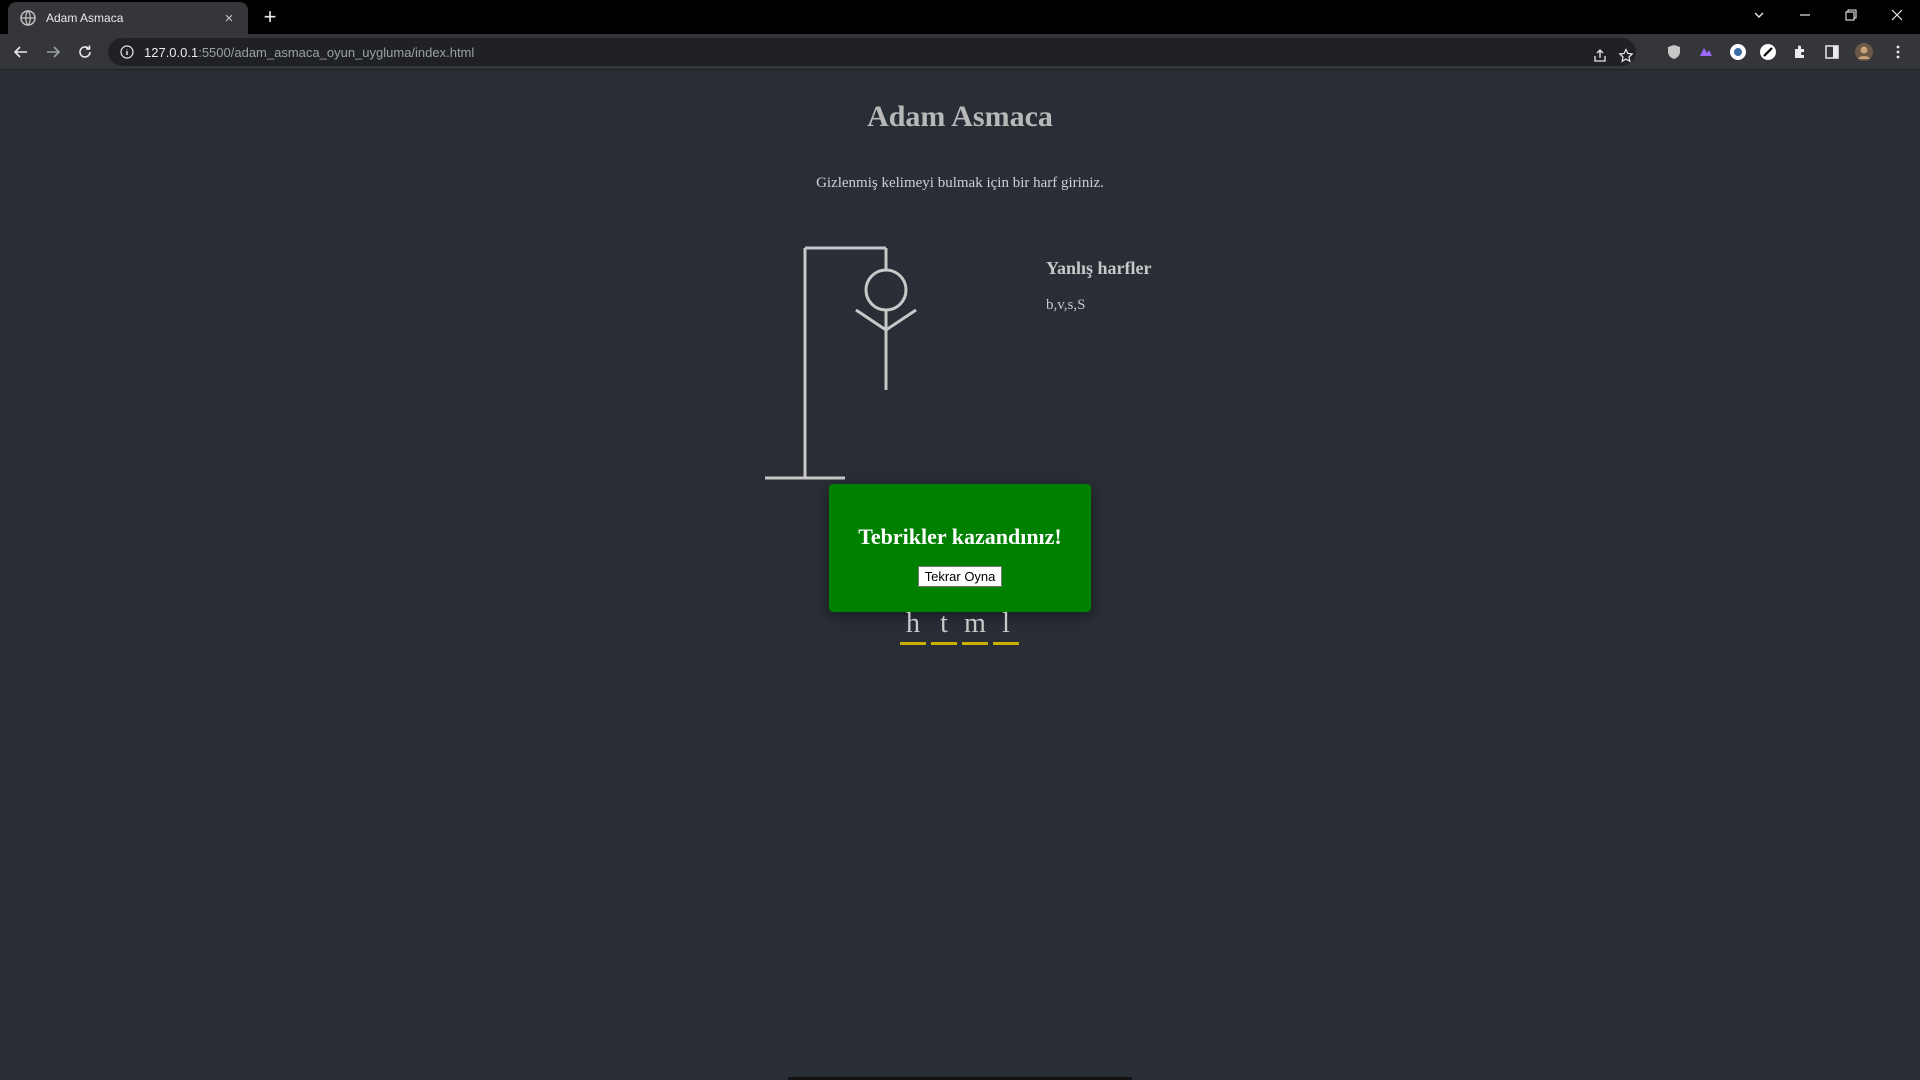 Image resolution: width=1920 pixels, height=1080 pixels. Describe the element at coordinates (1898, 52) in the screenshot. I see `menu-kebab-icon` at that location.